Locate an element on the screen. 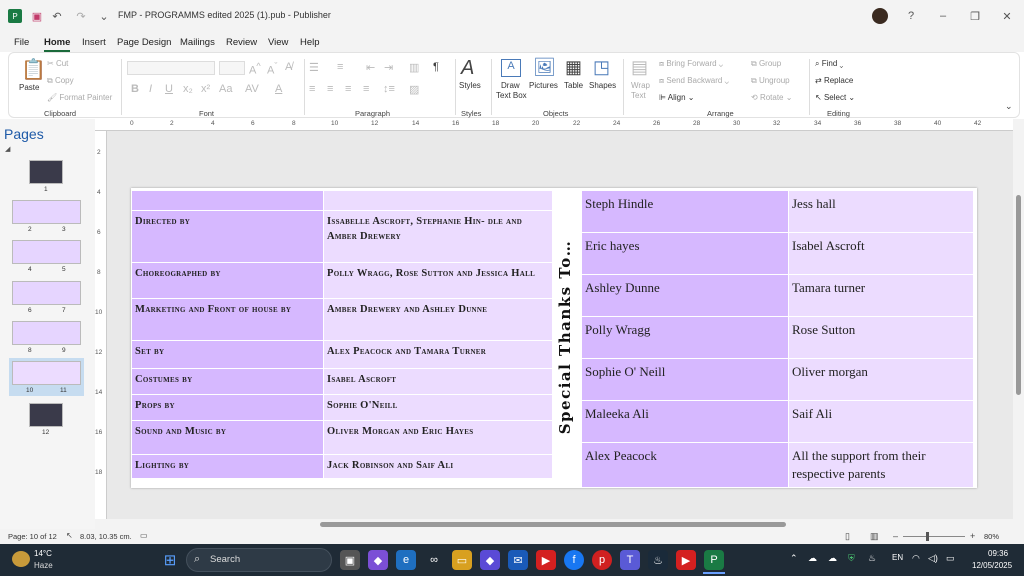  draw-text-box-label-2: Text Box is located at coordinates (511, 95).